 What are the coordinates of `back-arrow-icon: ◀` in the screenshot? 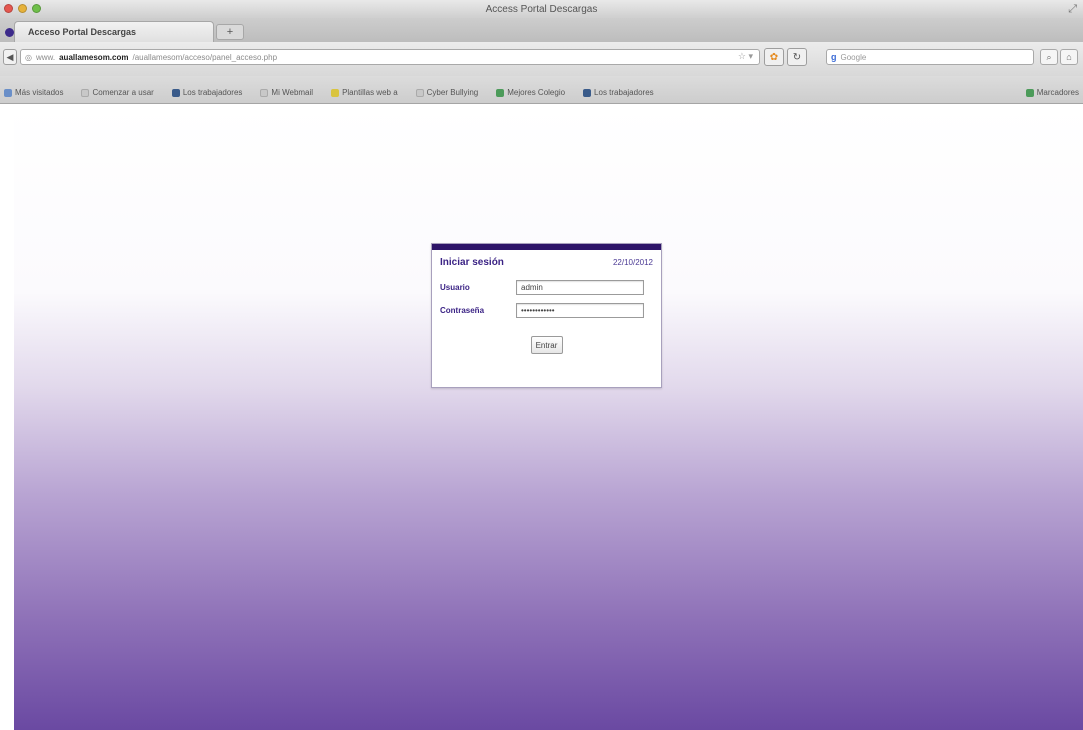 It's located at (10, 56).